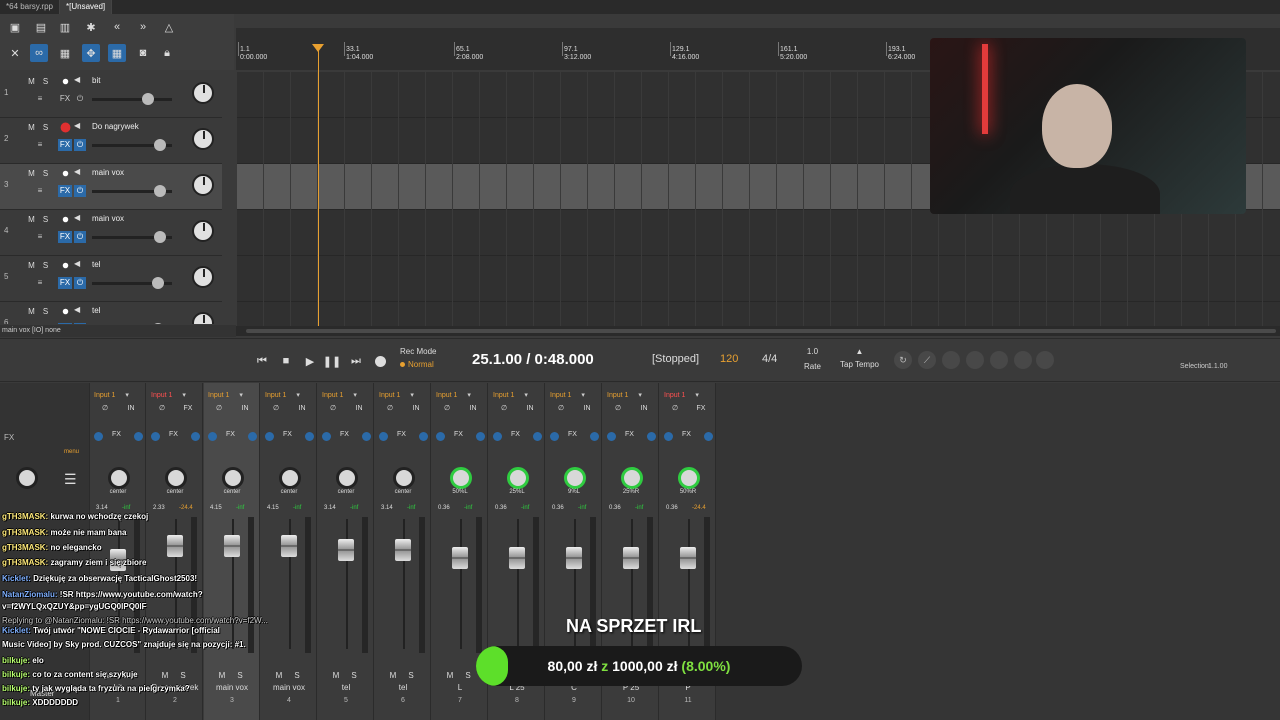 The width and height of the screenshot is (1280, 720). I want to click on master-pan-knob, so click(27, 478).